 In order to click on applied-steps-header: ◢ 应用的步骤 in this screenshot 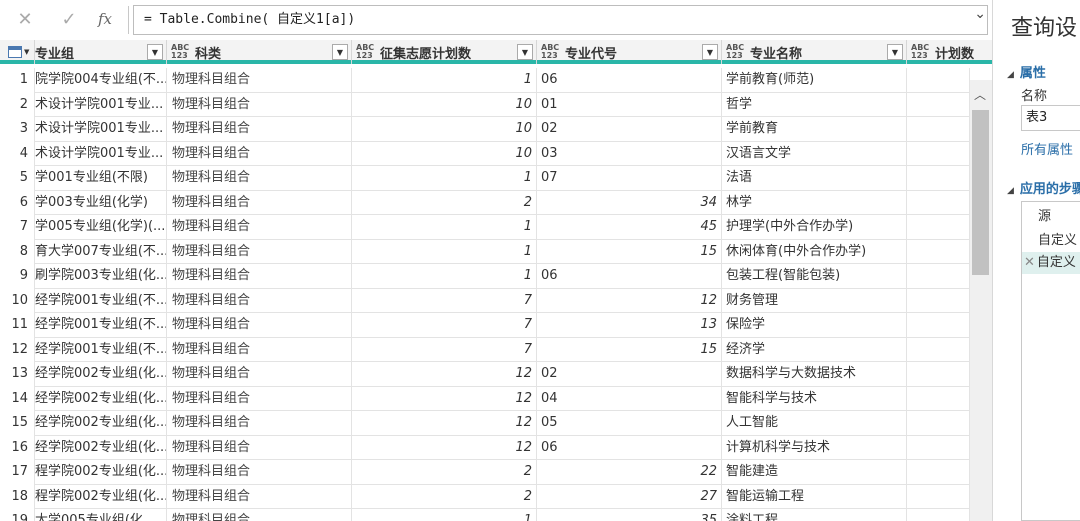, I will do `click(1043, 187)`.